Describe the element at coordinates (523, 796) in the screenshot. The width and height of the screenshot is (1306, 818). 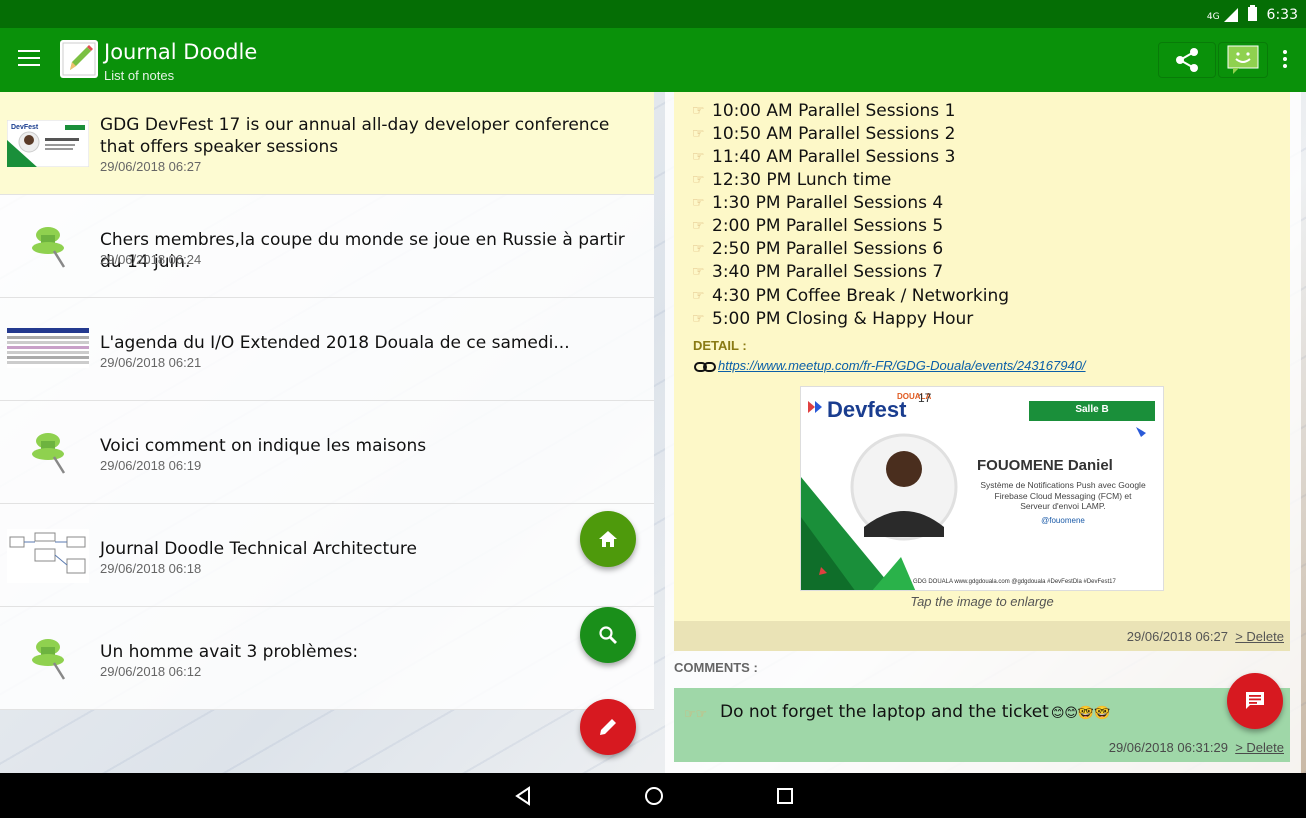
I see `back-icon` at that location.